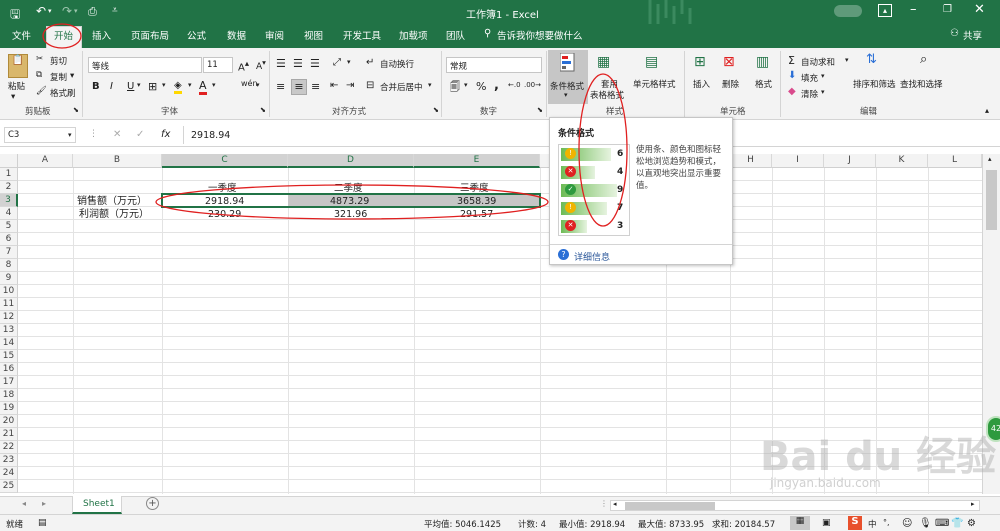 Image resolution: width=1000 pixels, height=531 pixels. Describe the element at coordinates (514, 85) in the screenshot. I see `increase-decimal-icon: ←.0` at that location.